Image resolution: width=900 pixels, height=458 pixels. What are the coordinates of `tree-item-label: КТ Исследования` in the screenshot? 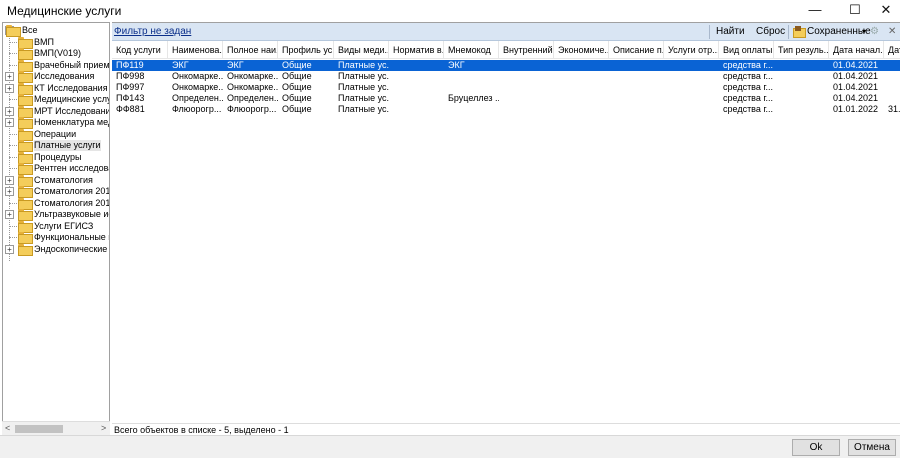 It's located at (71, 87).